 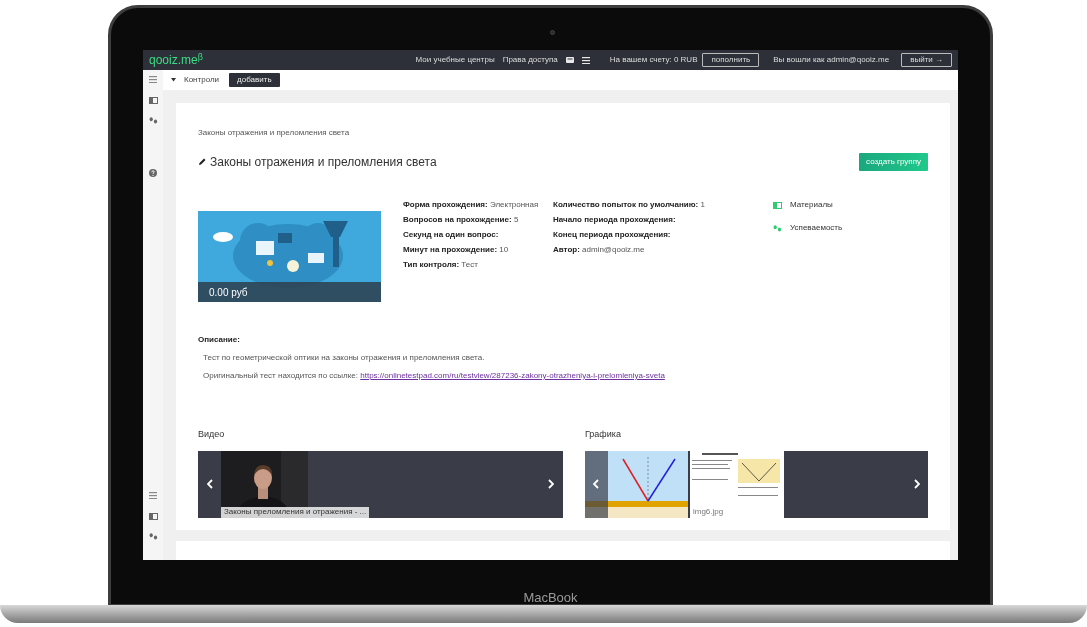 I want to click on source-link: https://onlinetestpad.com/ru/testview/287236-zakony-otrazheniya-i-prelomleniya-sveta, so click(x=512, y=375).